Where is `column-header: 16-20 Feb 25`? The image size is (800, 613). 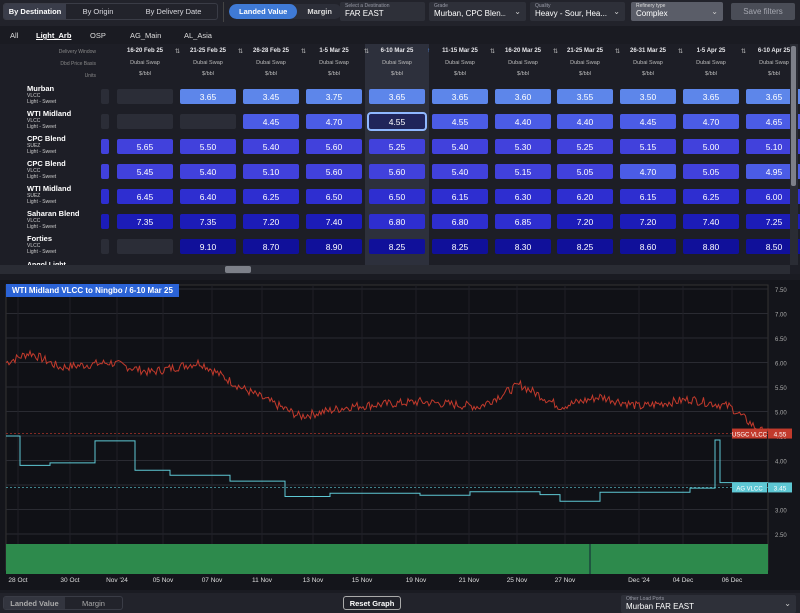 column-header: 16-20 Feb 25 is located at coordinates (145, 51).